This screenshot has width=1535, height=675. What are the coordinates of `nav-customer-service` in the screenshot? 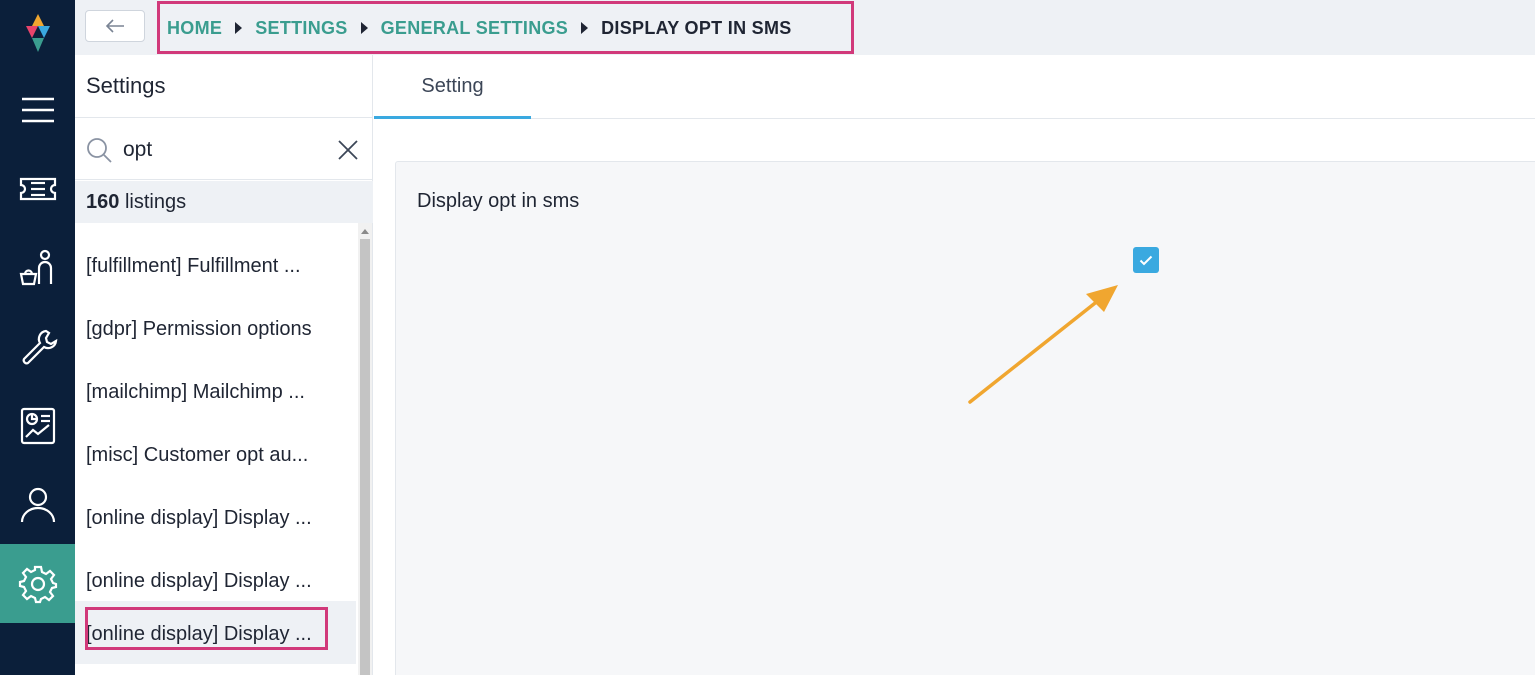 It's located at (37, 267).